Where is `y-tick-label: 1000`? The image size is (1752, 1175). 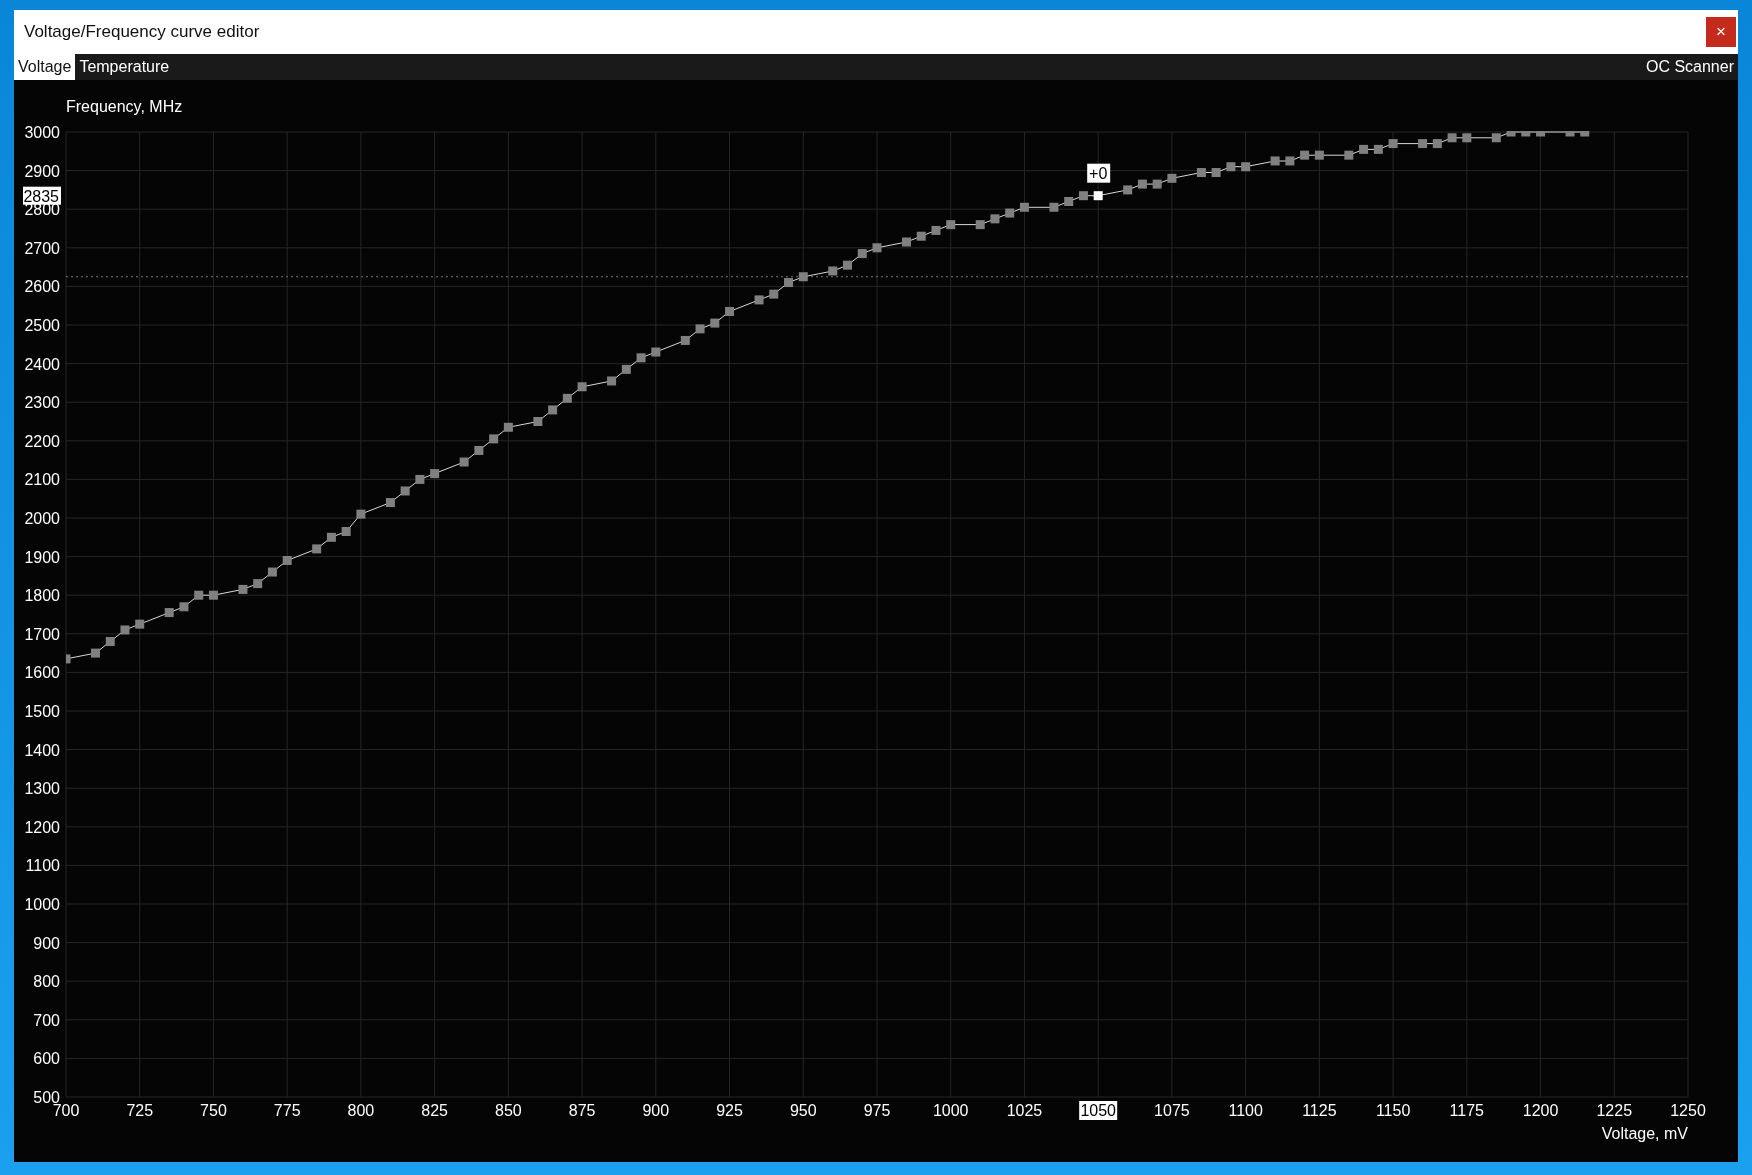 y-tick-label: 1000 is located at coordinates (42, 904).